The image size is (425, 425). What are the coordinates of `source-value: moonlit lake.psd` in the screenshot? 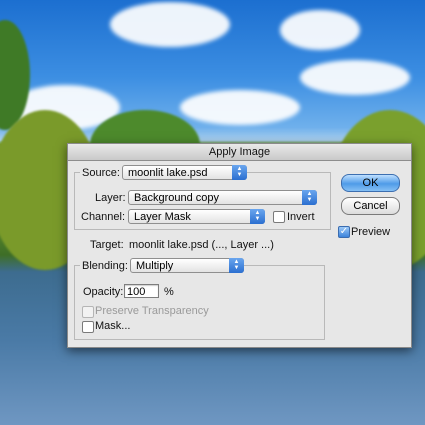 It's located at (168, 173).